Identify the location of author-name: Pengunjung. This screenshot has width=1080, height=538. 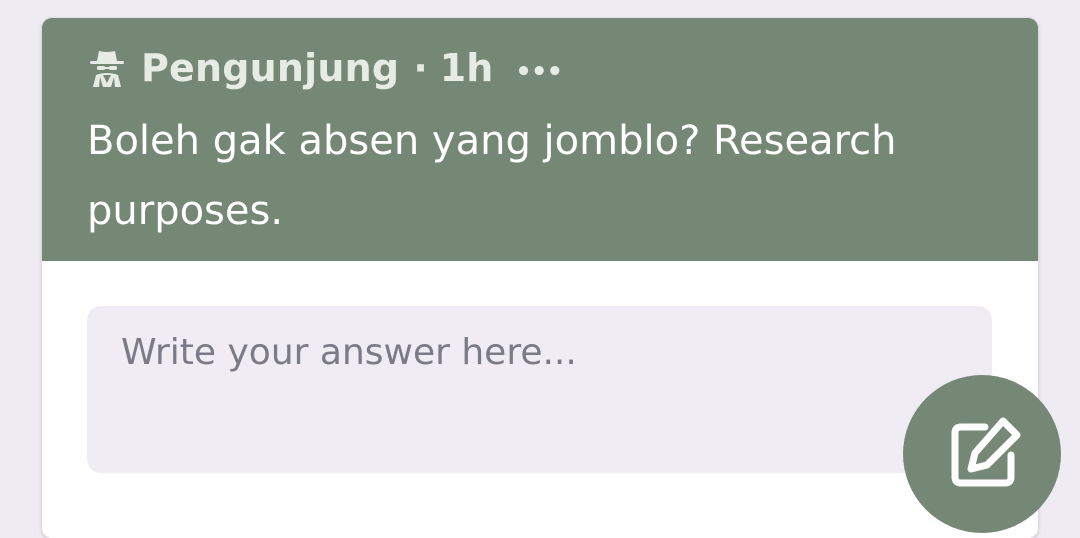
(270, 68).